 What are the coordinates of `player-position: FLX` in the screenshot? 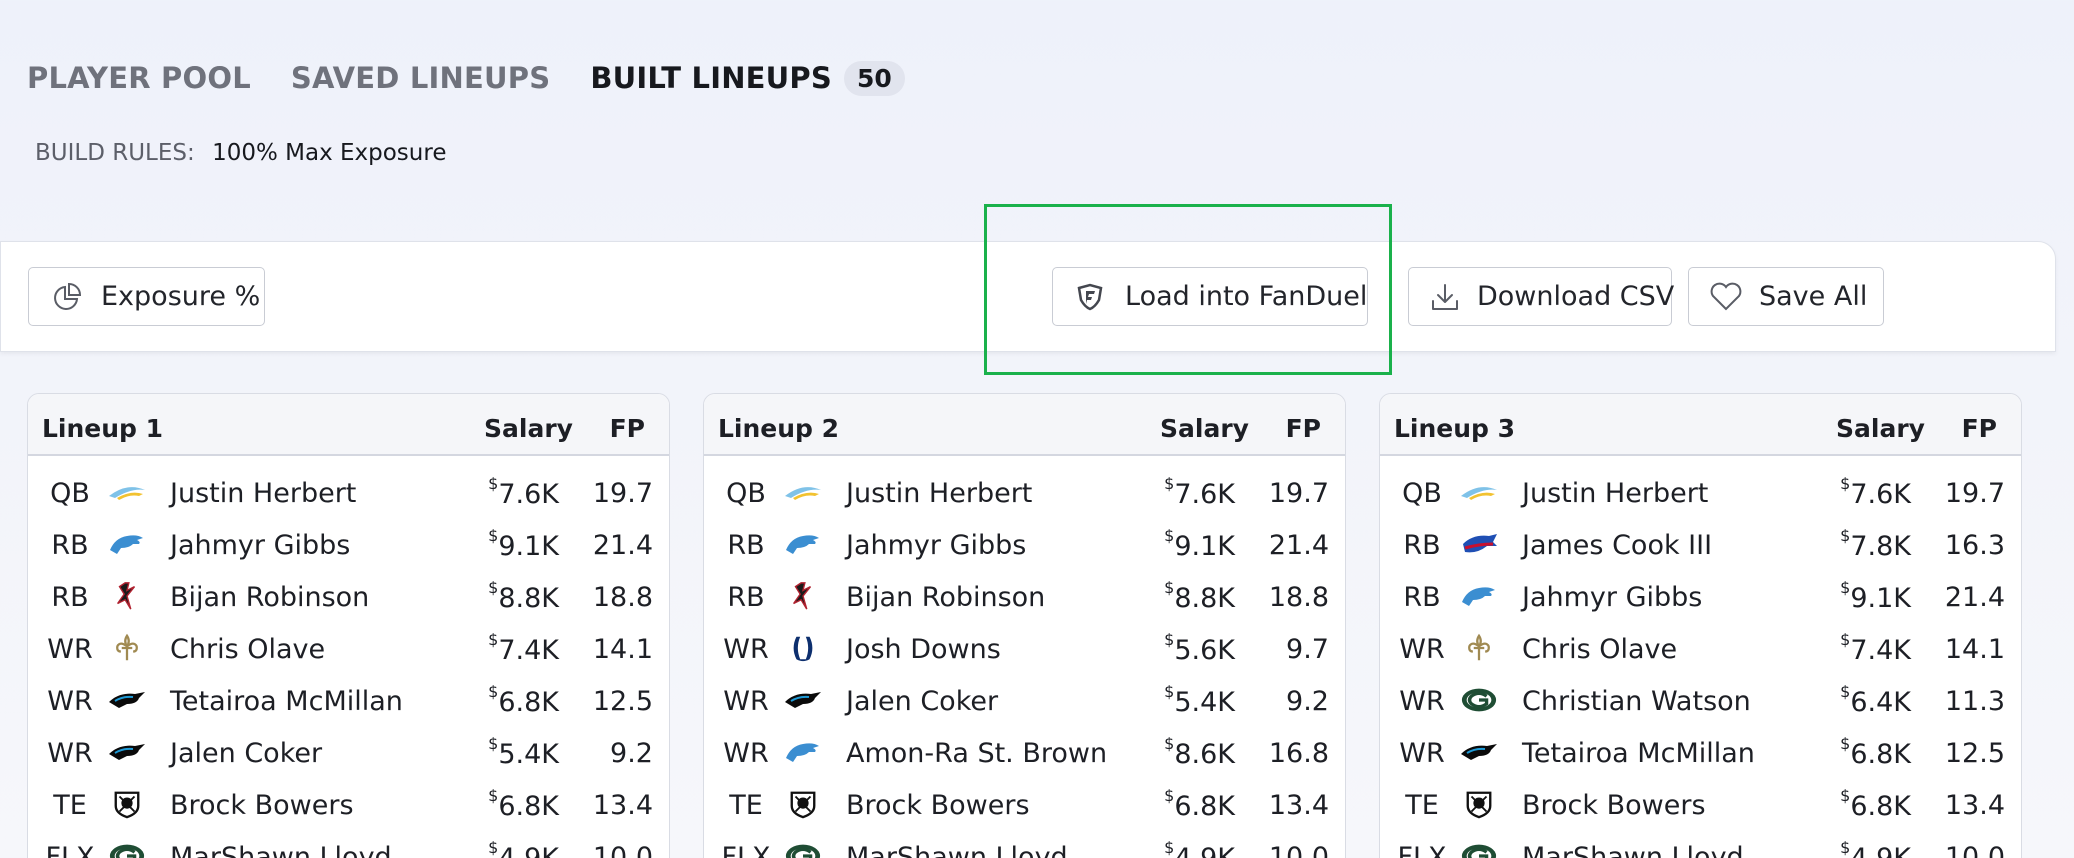 It's located at (1422, 850).